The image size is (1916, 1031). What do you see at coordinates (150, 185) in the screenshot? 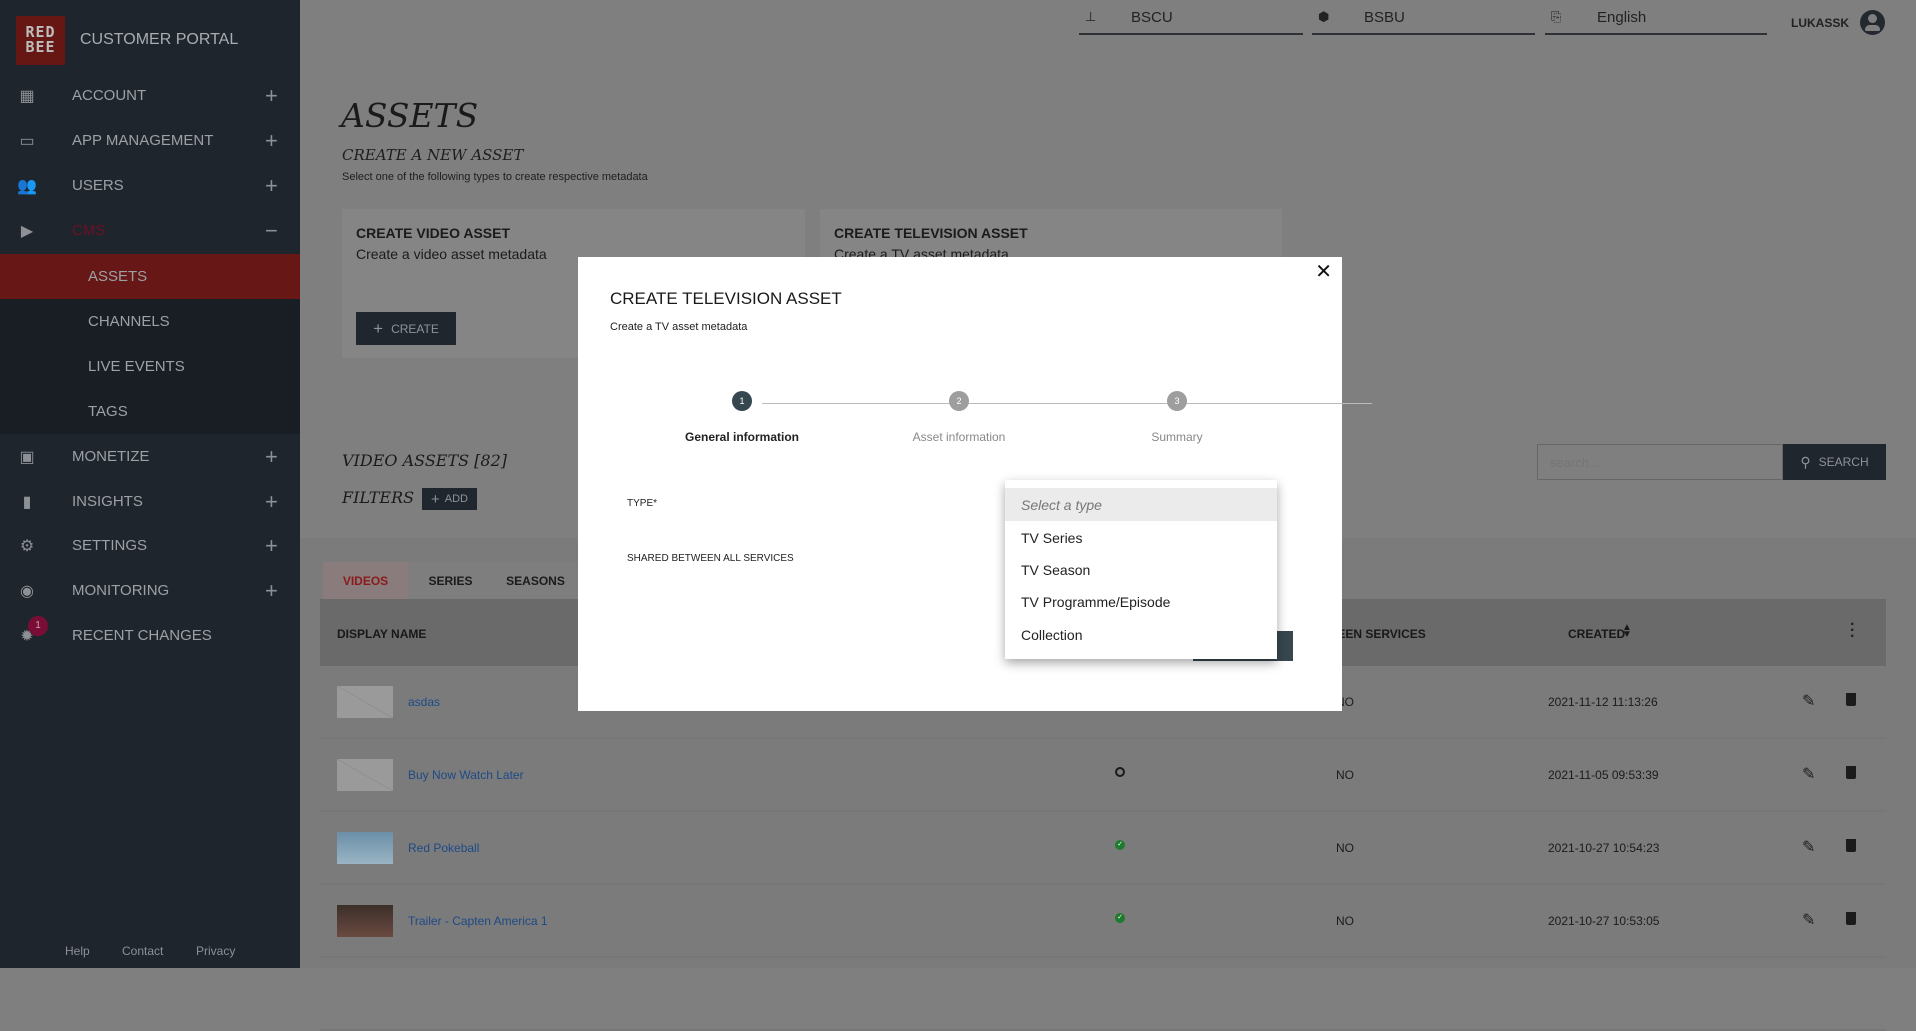
I see `sidebar-item-users: 👥 USERS +` at bounding box center [150, 185].